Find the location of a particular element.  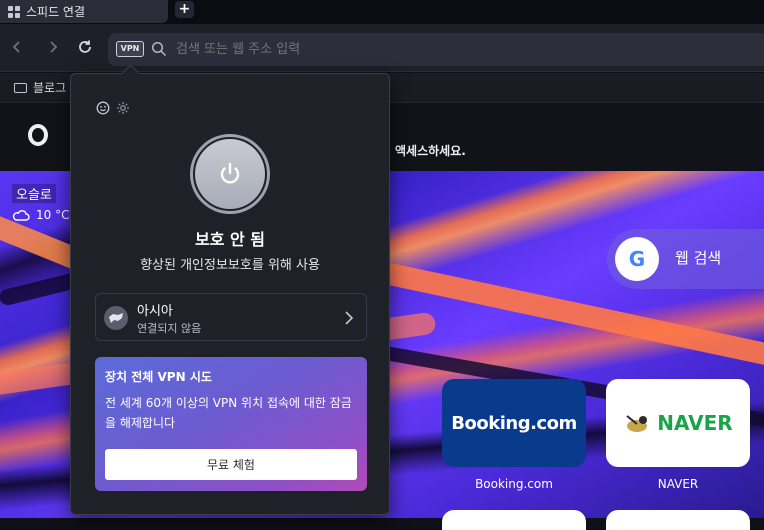

speed-dial-icon is located at coordinates (14, 11).